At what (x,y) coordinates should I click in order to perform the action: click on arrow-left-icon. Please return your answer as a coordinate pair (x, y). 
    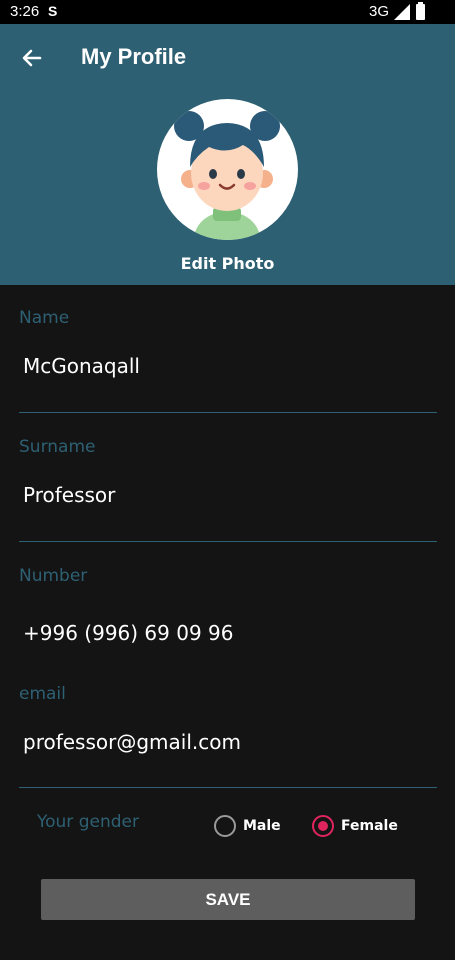
    Looking at the image, I should click on (33, 58).